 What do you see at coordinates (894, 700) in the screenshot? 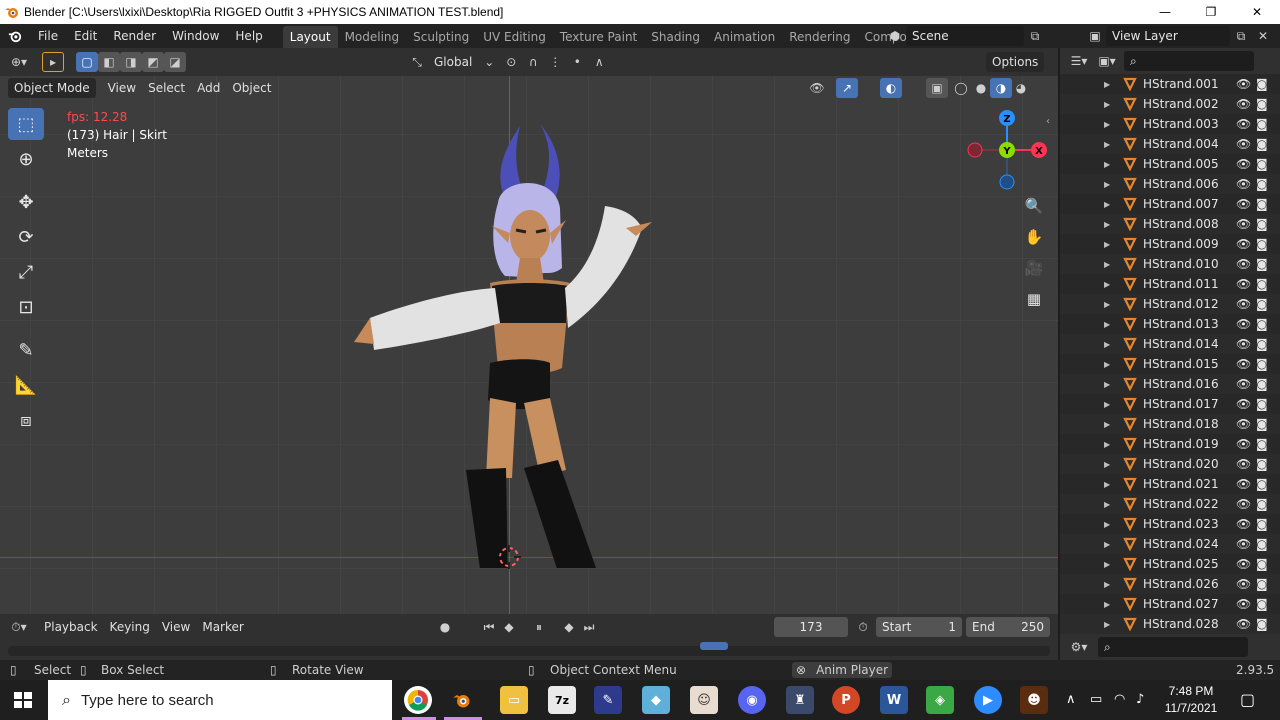
I see `word-icon: W` at bounding box center [894, 700].